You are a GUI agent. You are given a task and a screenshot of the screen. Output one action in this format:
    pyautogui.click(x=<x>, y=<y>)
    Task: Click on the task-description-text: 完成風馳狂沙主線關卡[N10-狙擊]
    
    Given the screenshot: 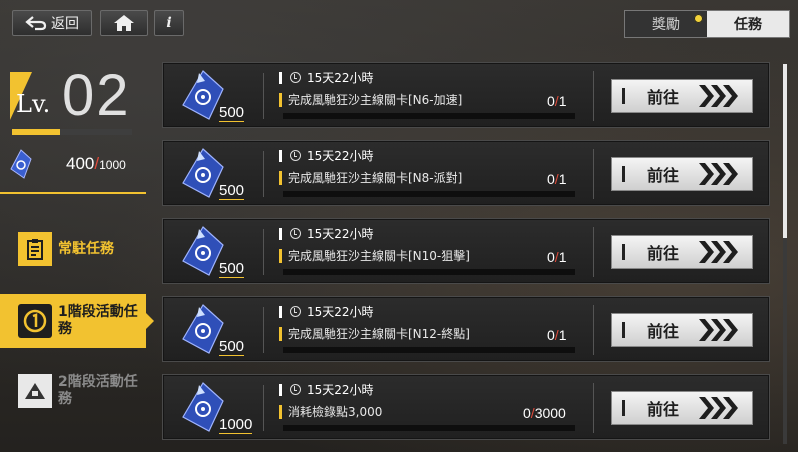 What is the action you would take?
    pyautogui.click(x=379, y=256)
    